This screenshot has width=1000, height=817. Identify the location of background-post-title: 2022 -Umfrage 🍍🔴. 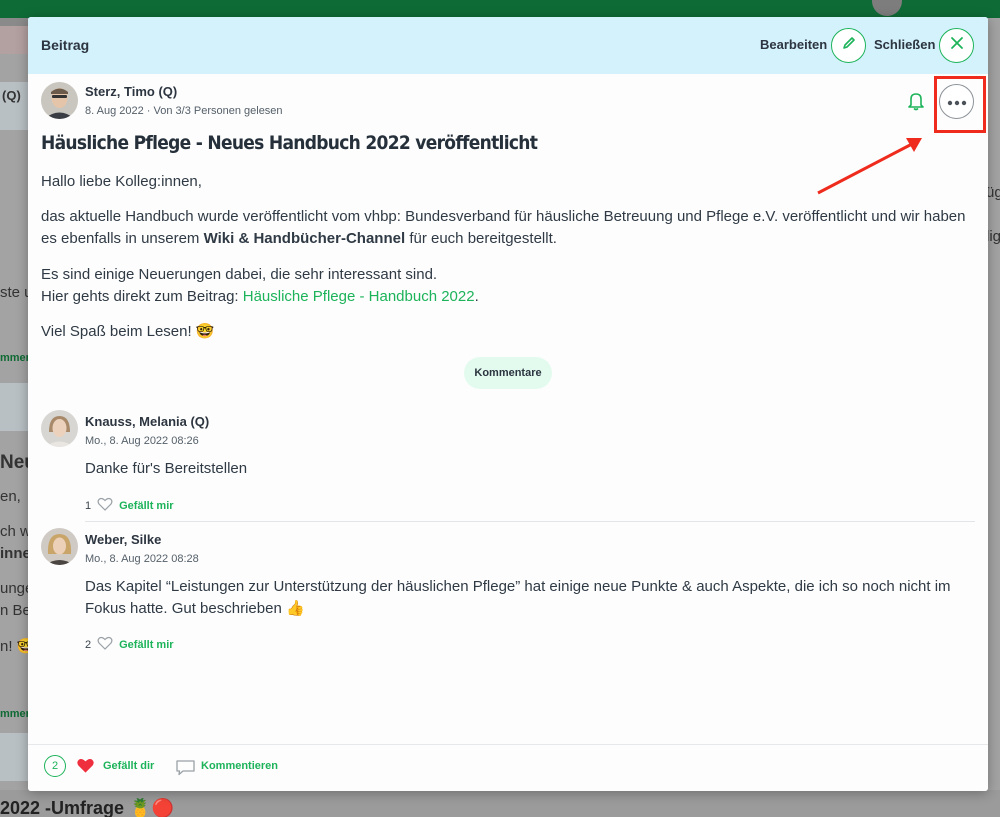
(87, 807).